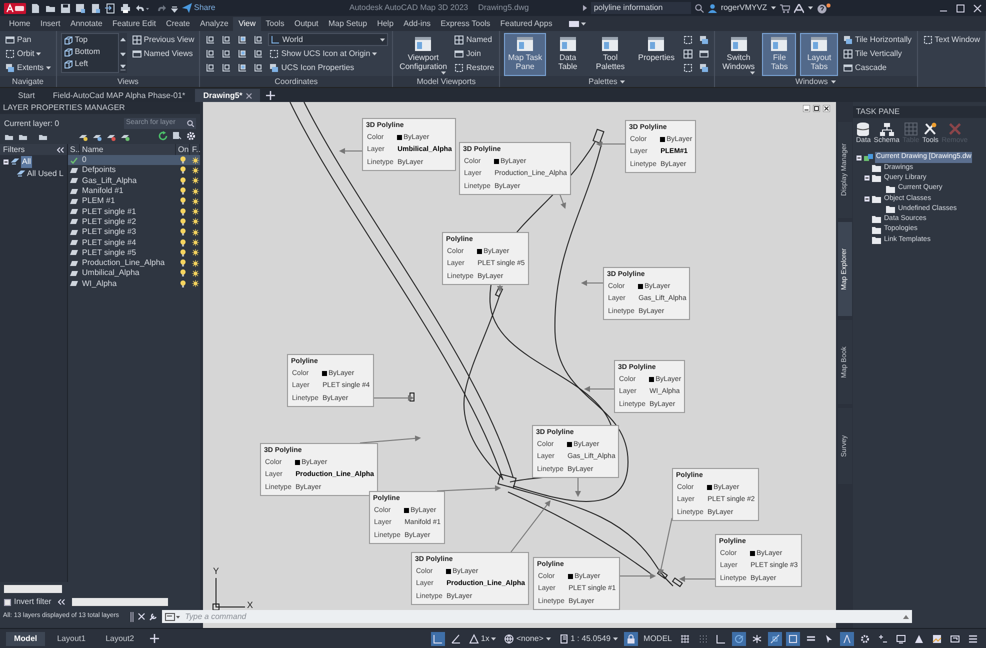  Describe the element at coordinates (474, 53) in the screenshot. I see `ribbon-button: Join` at that location.